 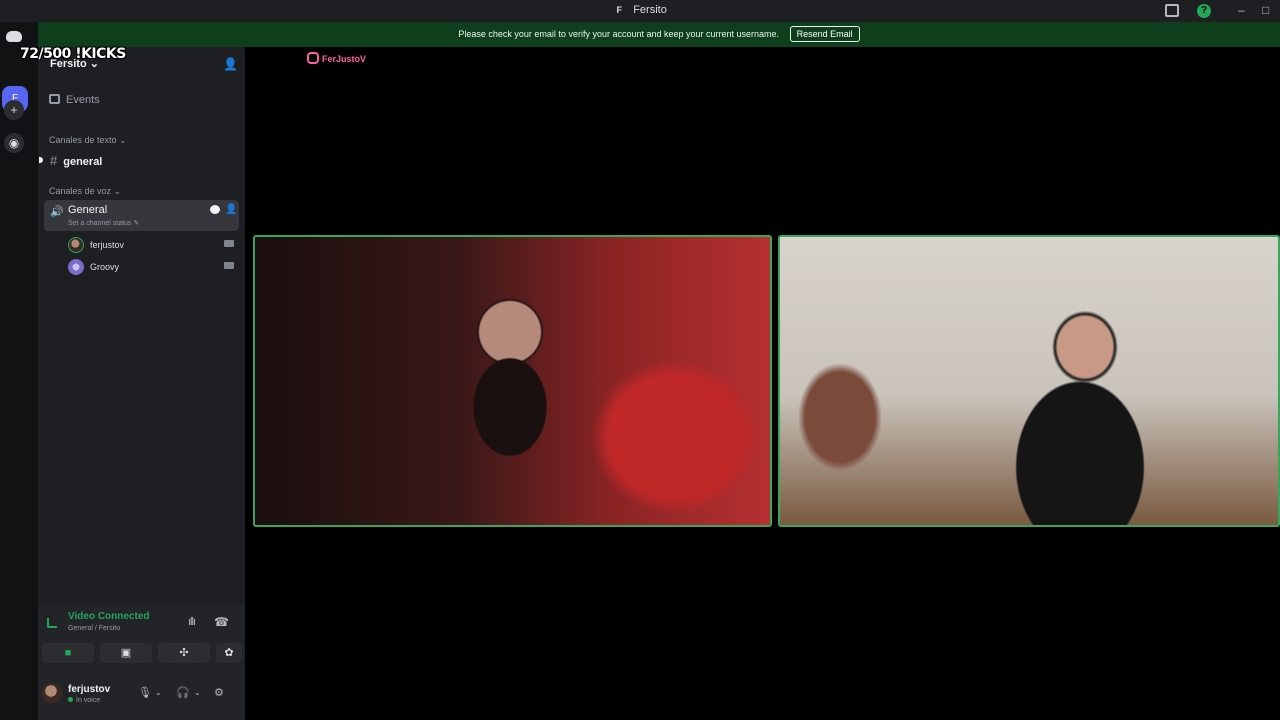 I want to click on instagram-icon, so click(x=313, y=58).